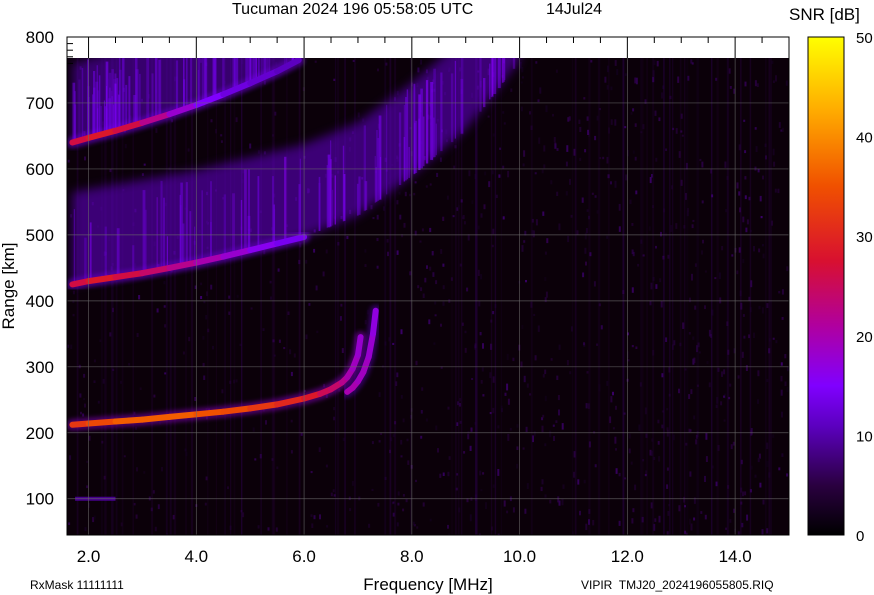 This screenshot has height=595, width=874. What do you see at coordinates (826, 286) in the screenshot?
I see `colorbar-gradient` at bounding box center [826, 286].